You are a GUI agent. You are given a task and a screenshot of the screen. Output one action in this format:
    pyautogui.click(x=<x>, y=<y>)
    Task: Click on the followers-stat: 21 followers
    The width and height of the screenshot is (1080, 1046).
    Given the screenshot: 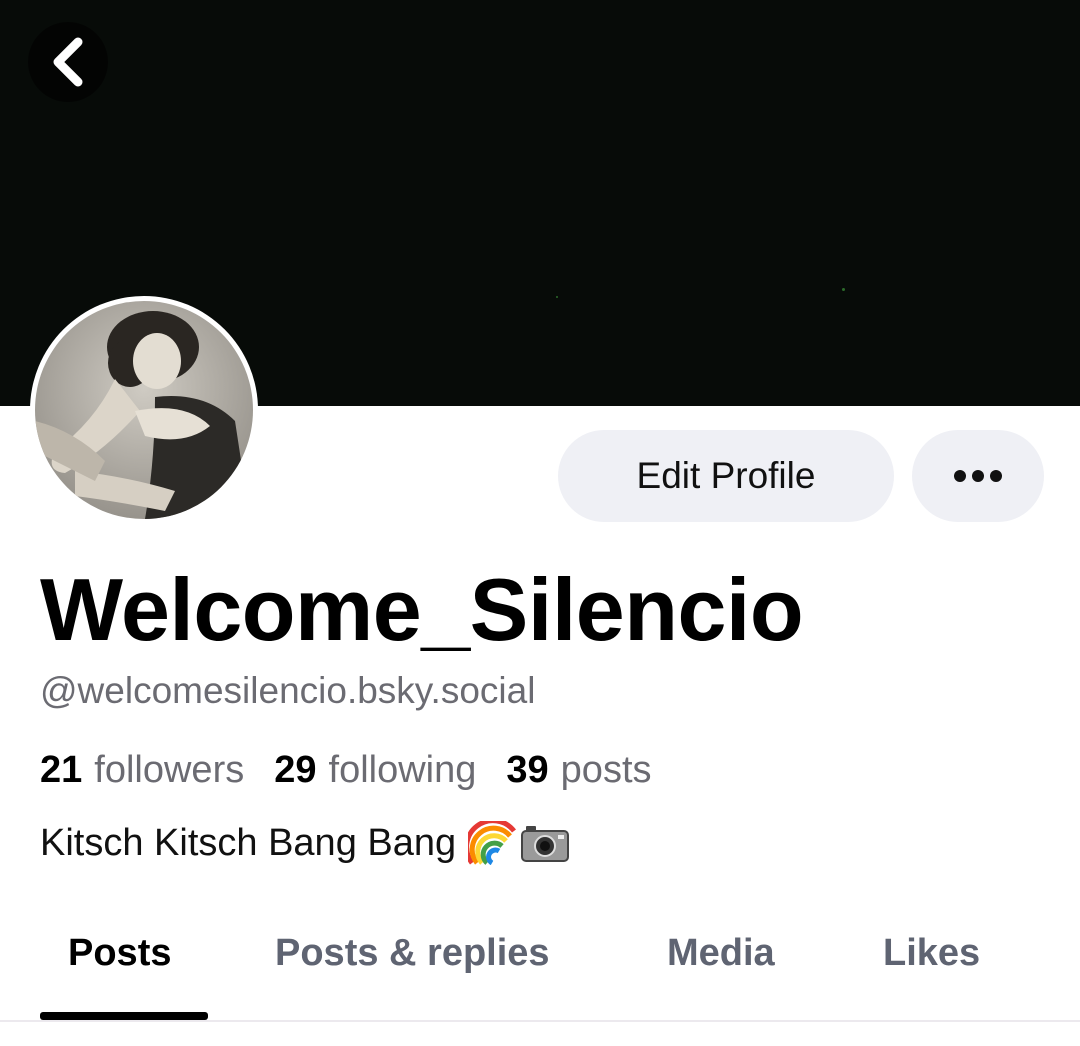 What is the action you would take?
    pyautogui.click(x=142, y=770)
    